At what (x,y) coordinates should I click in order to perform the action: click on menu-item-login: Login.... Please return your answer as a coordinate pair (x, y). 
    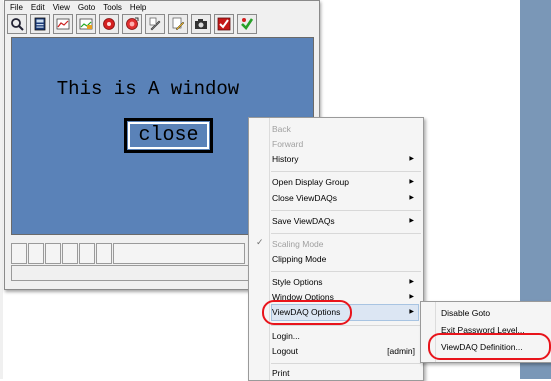
    Looking at the image, I should click on (345, 336).